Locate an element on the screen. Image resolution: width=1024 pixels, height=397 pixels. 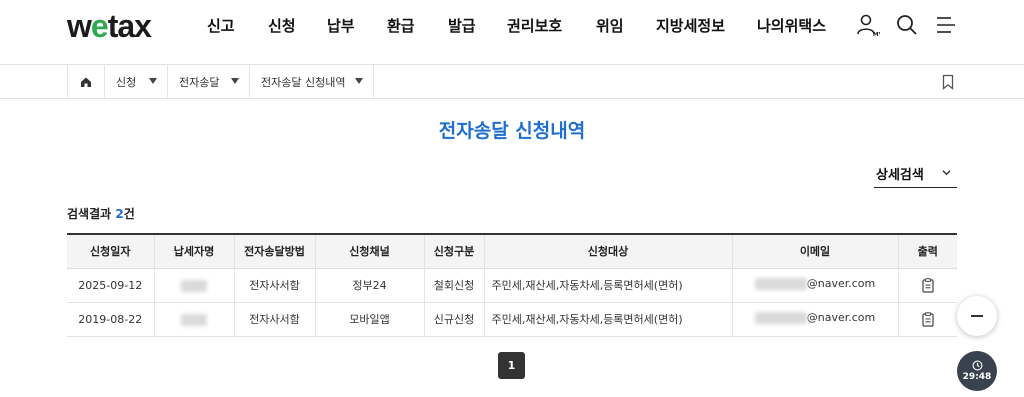
col-target: 신청대상 is located at coordinates (608, 251).